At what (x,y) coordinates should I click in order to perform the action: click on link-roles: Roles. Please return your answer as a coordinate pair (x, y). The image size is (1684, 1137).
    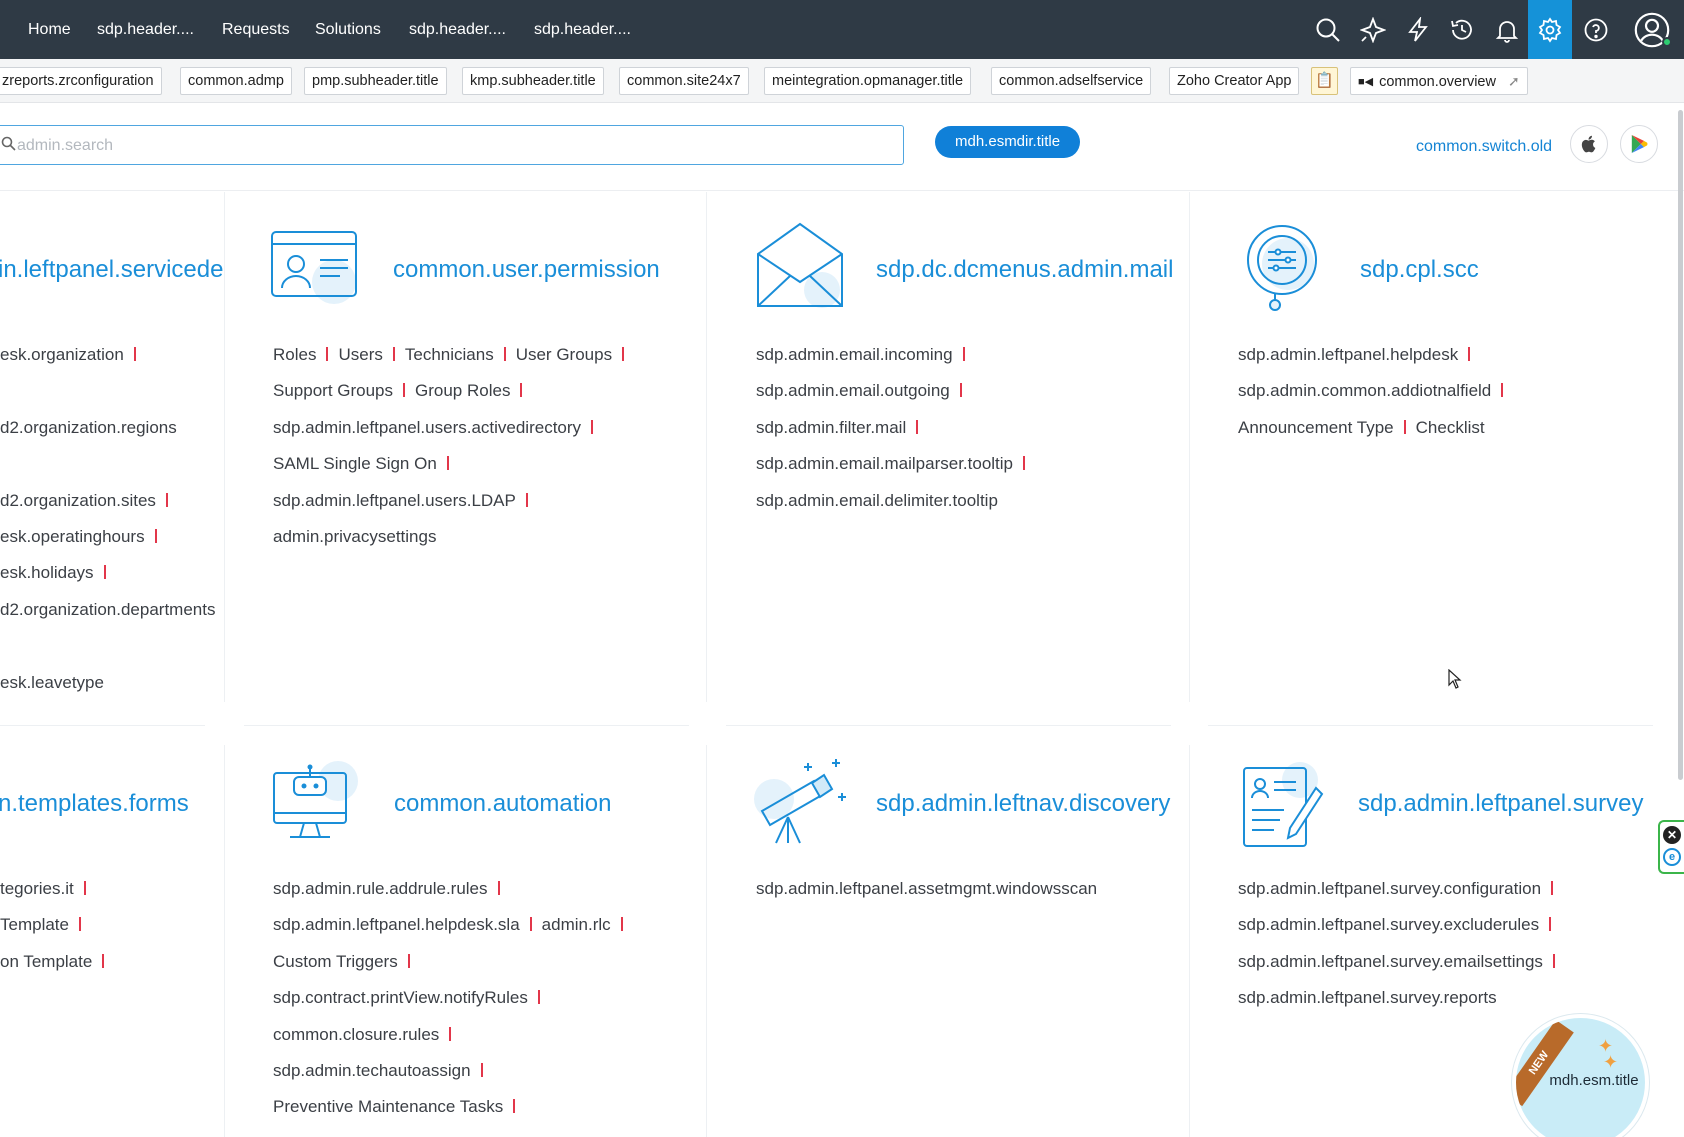
    Looking at the image, I should click on (294, 354).